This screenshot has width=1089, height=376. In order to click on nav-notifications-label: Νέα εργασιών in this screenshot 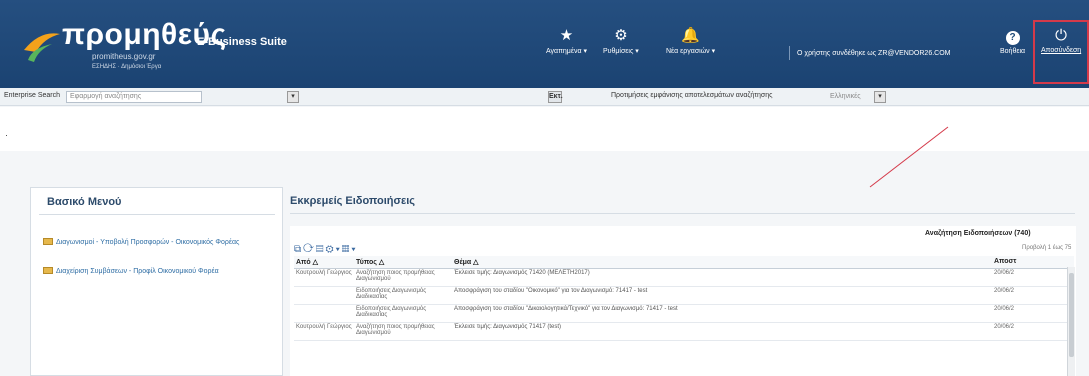, I will do `click(688, 51)`.